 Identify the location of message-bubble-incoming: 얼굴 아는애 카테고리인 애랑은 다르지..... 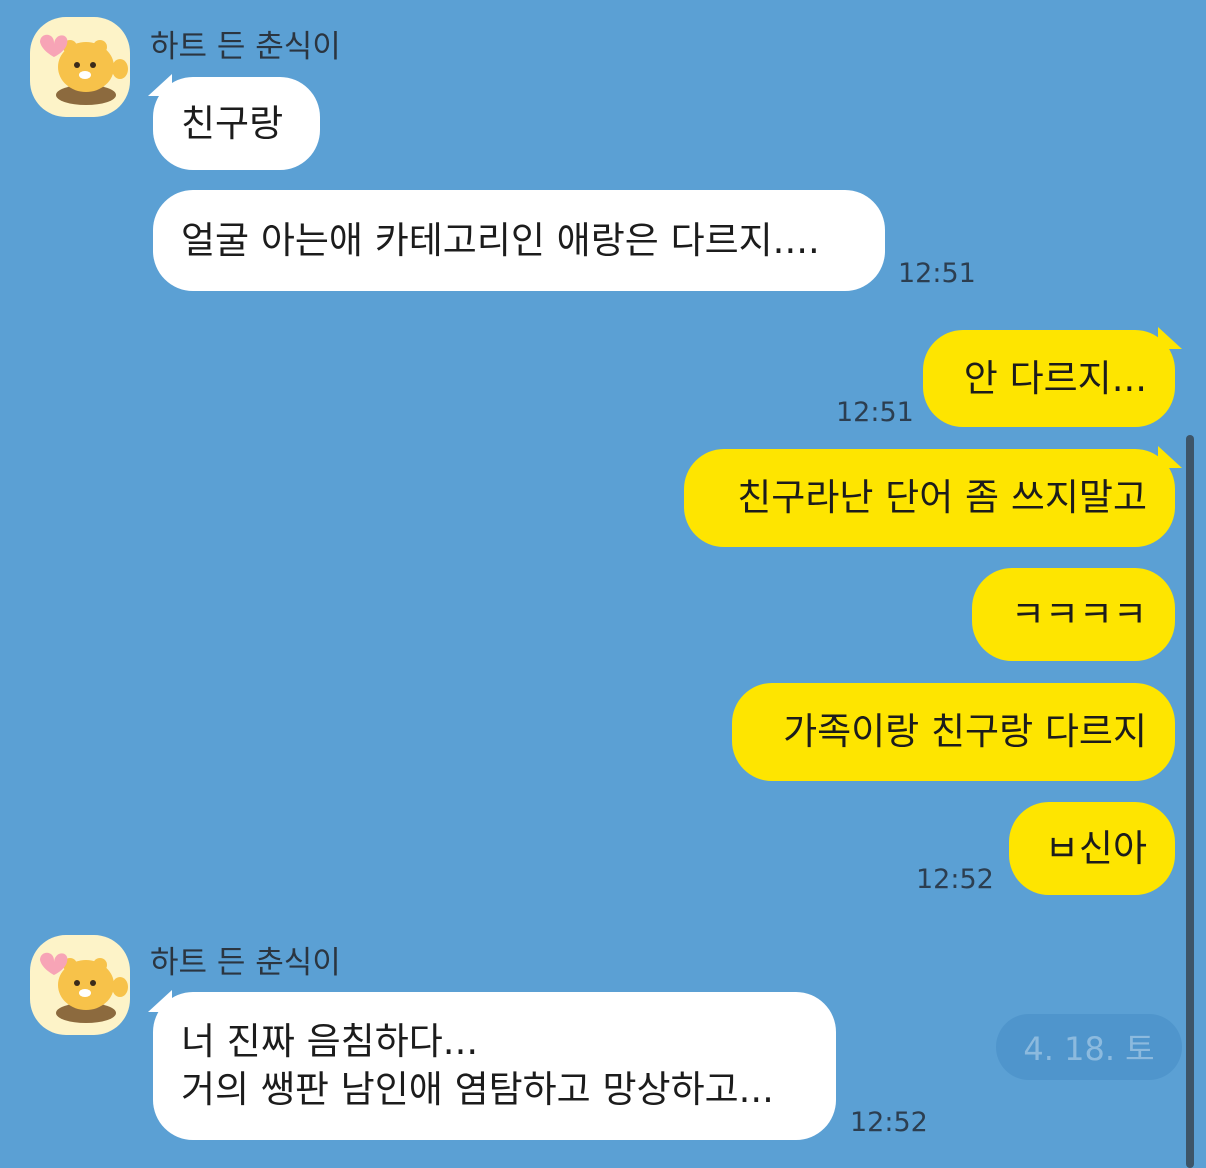
(519, 240).